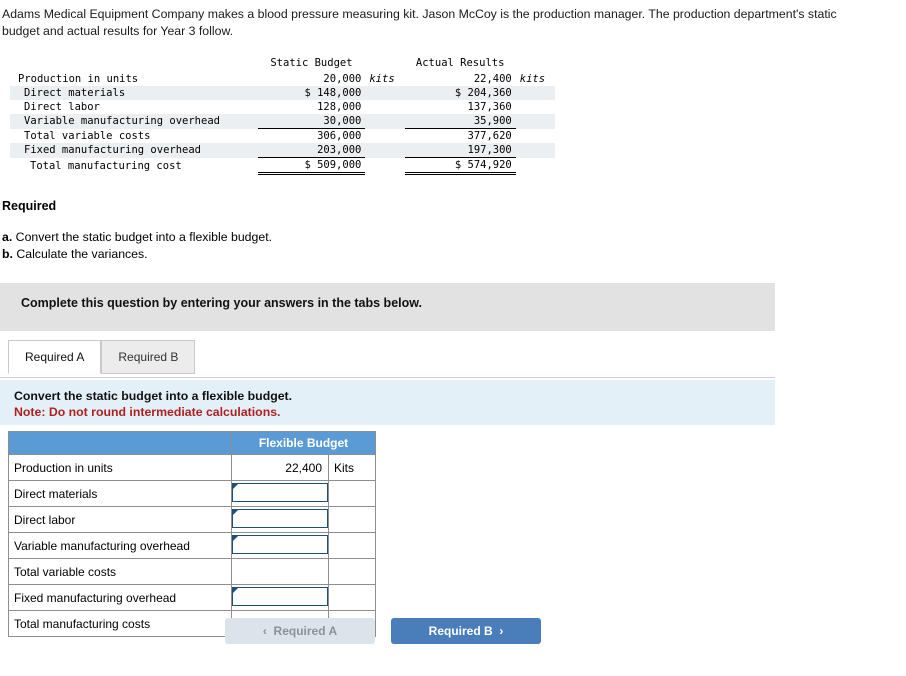 The height and width of the screenshot is (676, 906). Describe the element at coordinates (55, 357) in the screenshot. I see `tab-required-a: Required A` at that location.